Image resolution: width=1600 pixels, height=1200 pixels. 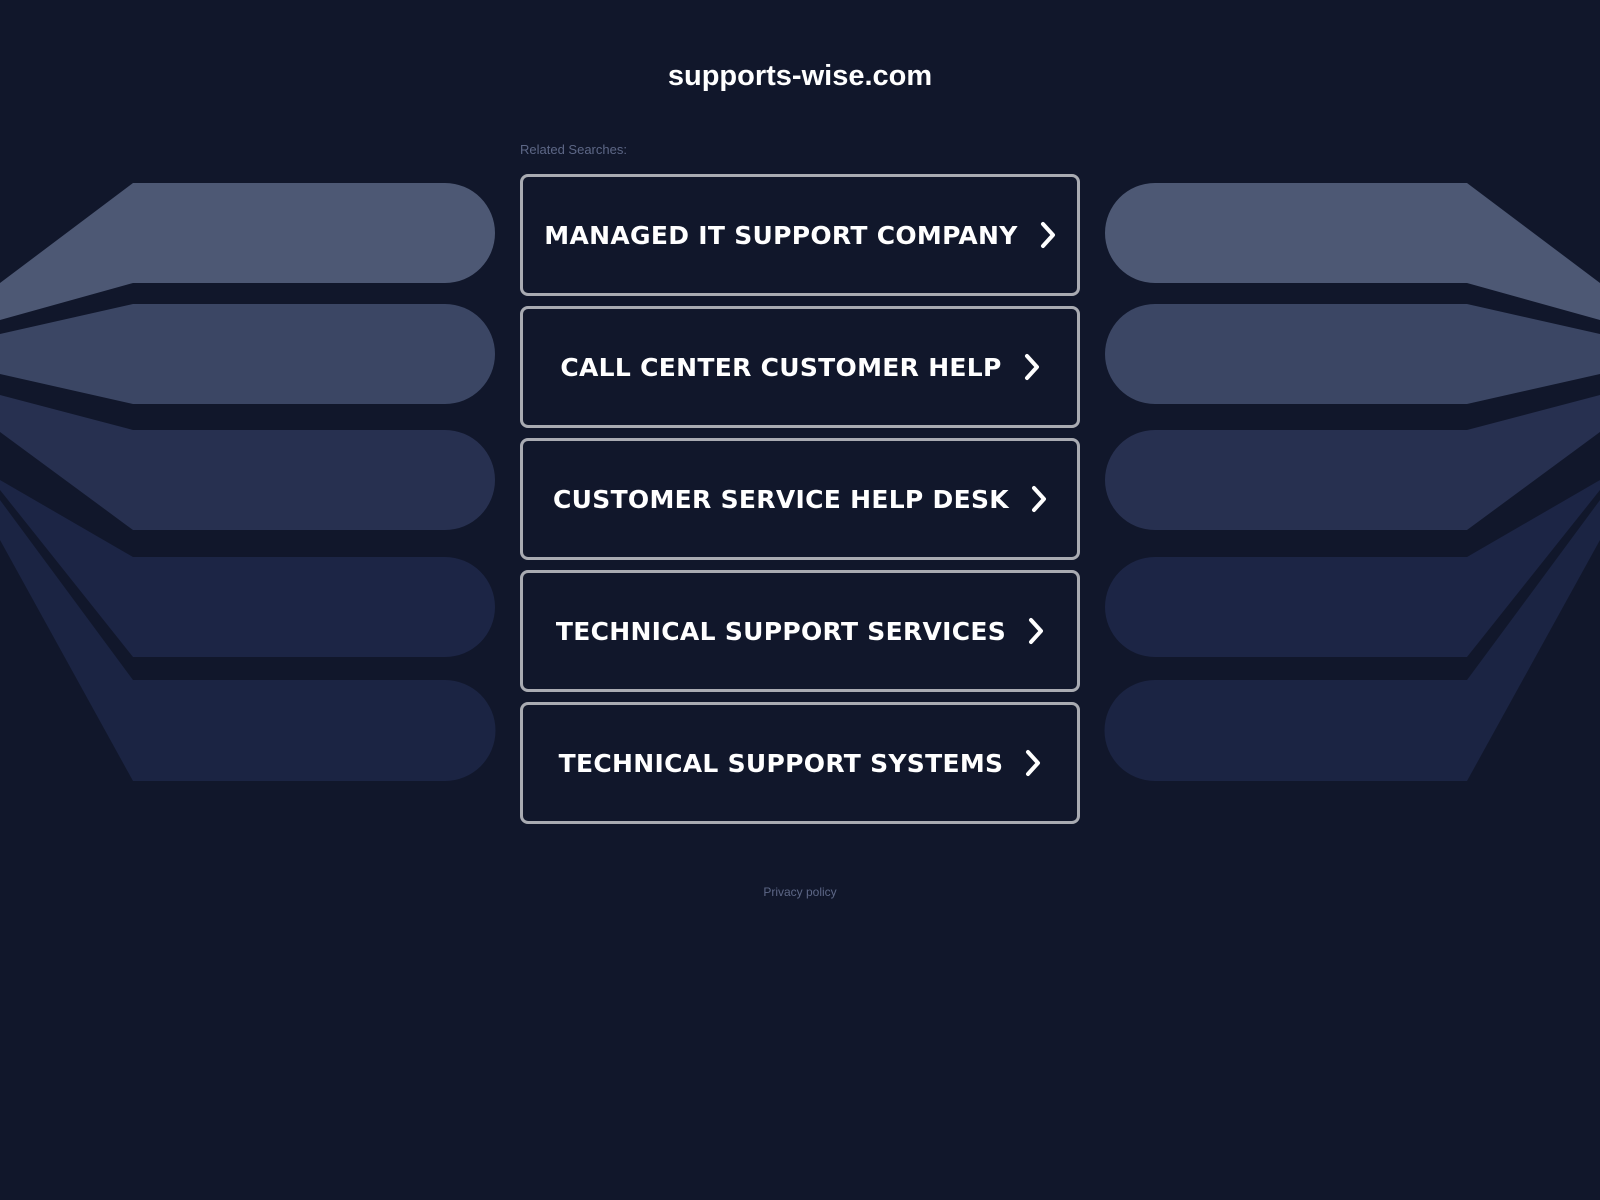 I want to click on related-search-button: MANAGED IT SUPPORT COMPANY, so click(x=800, y=235).